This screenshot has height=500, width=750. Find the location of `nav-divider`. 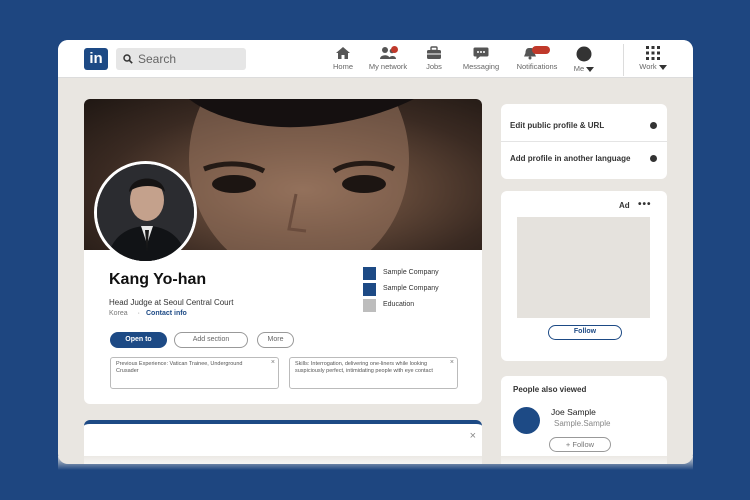

nav-divider is located at coordinates (623, 60).